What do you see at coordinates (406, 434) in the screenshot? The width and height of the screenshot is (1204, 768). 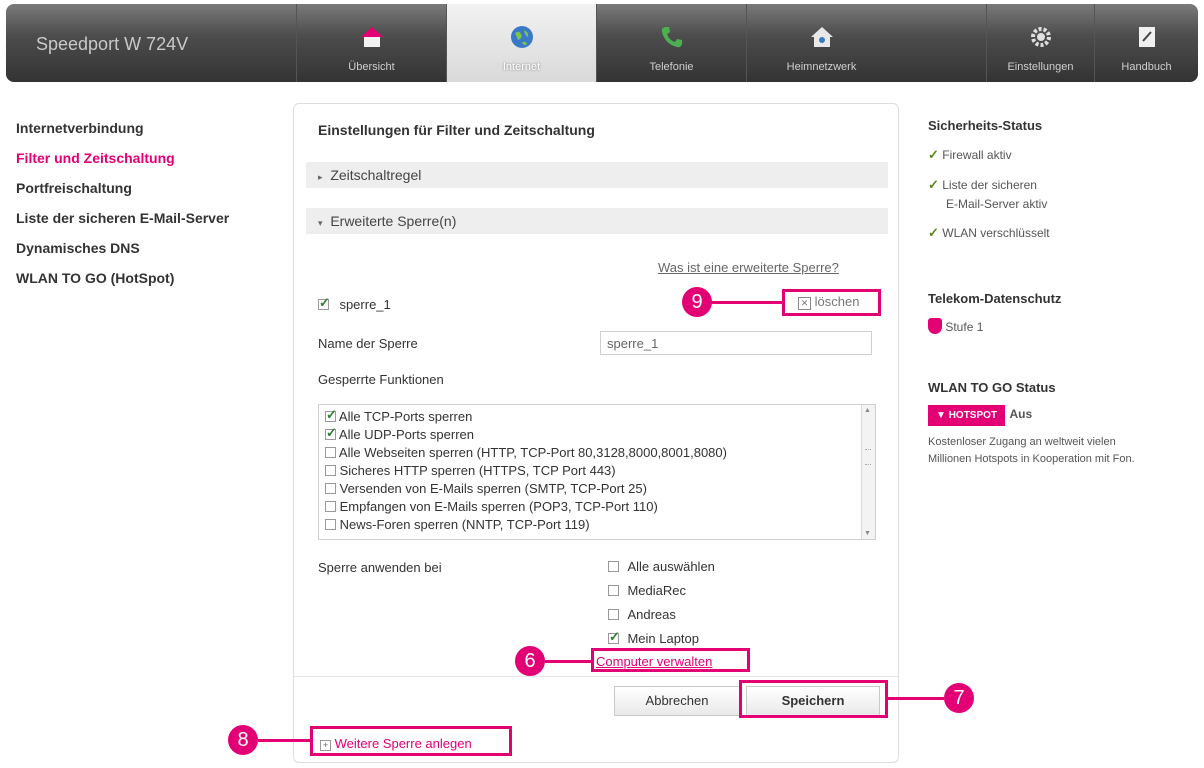 I see `function-label: Alle UDP-Ports sperren` at bounding box center [406, 434].